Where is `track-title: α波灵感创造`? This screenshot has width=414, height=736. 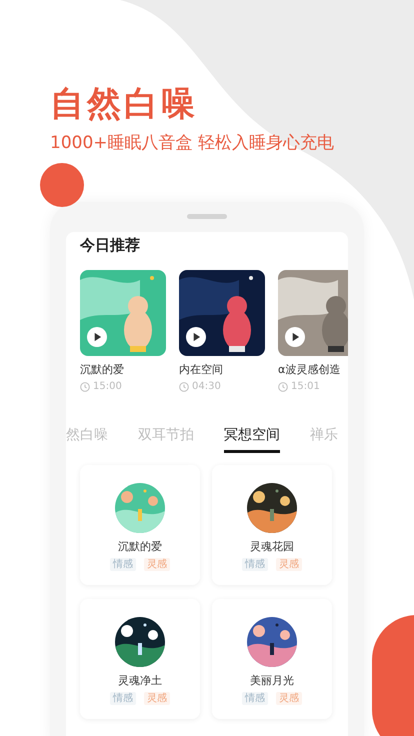 track-title: α波灵感创造 is located at coordinates (310, 370).